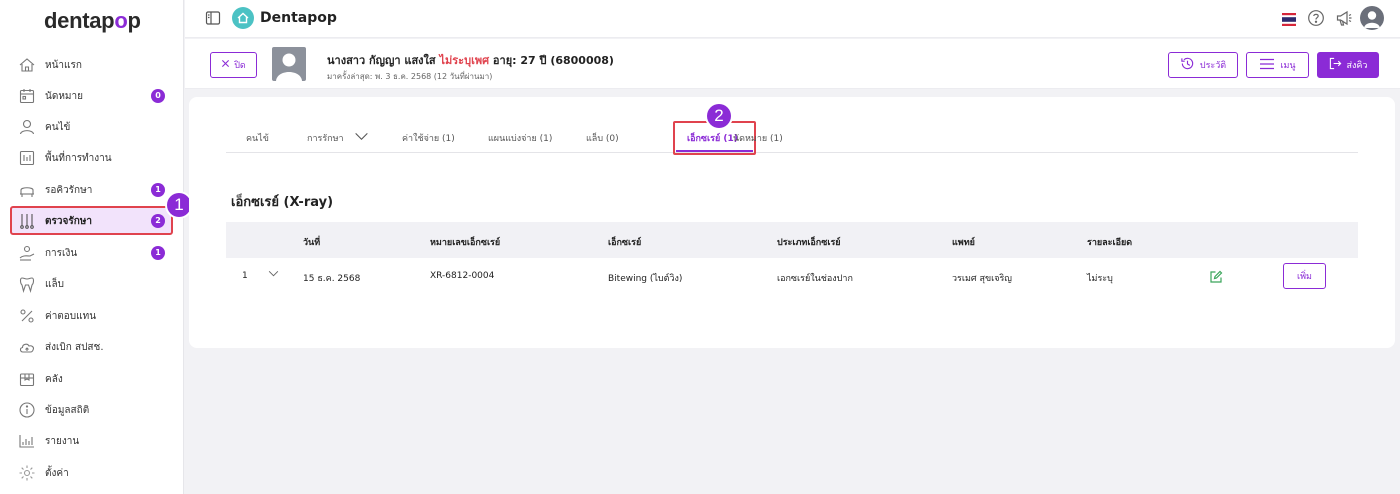 This screenshot has width=1400, height=494. I want to click on row-details: ไม่ระบุ, so click(1100, 279).